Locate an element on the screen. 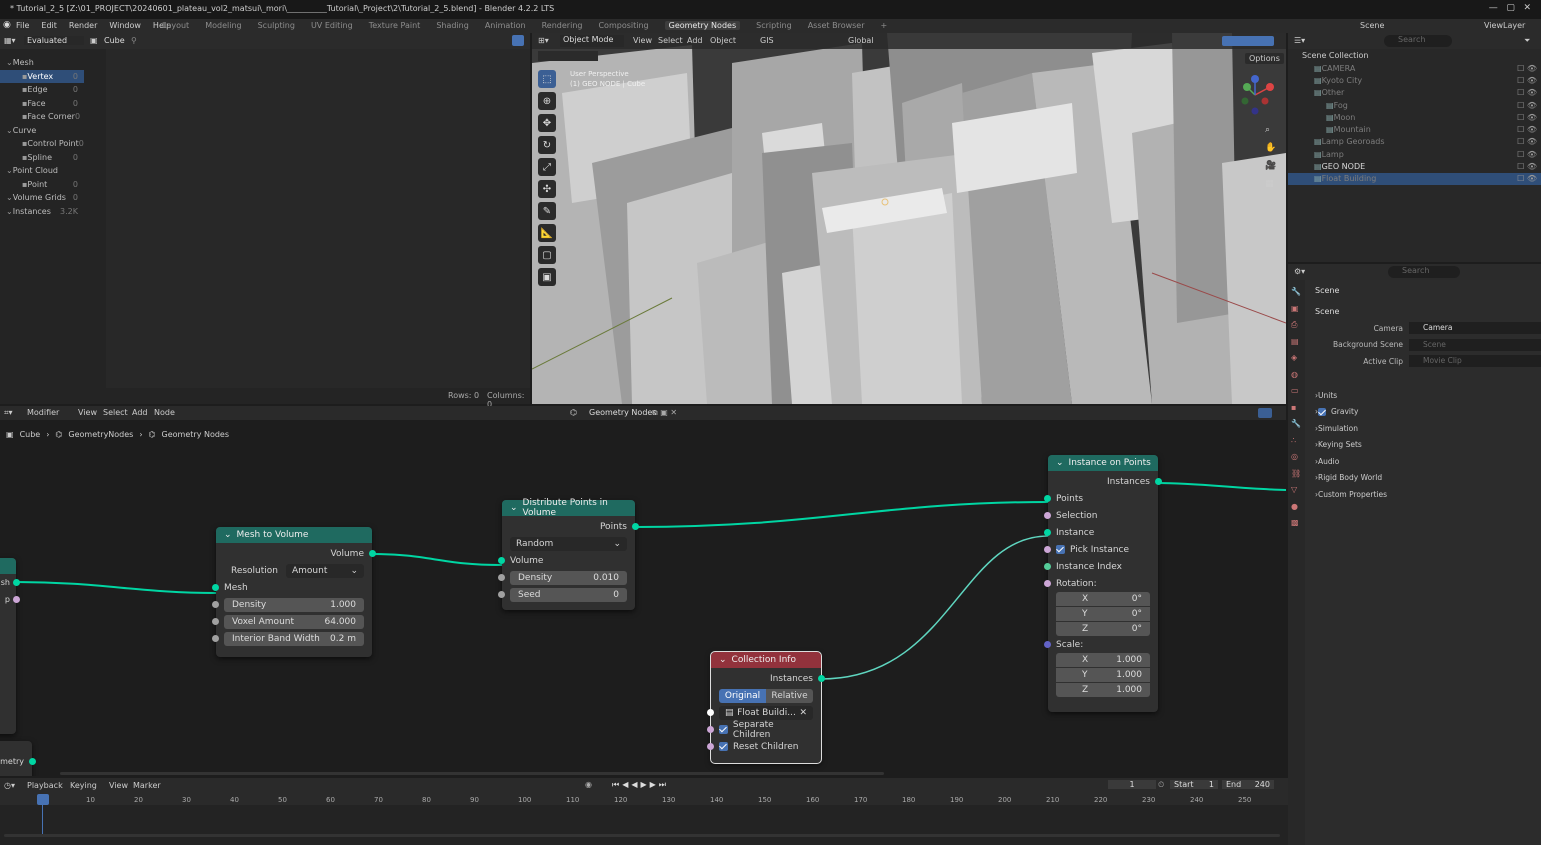 The height and width of the screenshot is (845, 1541). outliner-search-input: Search is located at coordinates (1418, 41).